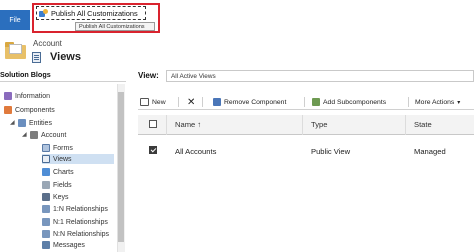 The height and width of the screenshot is (252, 474). What do you see at coordinates (316, 102) in the screenshot?
I see `add-subcomponents-icon` at bounding box center [316, 102].